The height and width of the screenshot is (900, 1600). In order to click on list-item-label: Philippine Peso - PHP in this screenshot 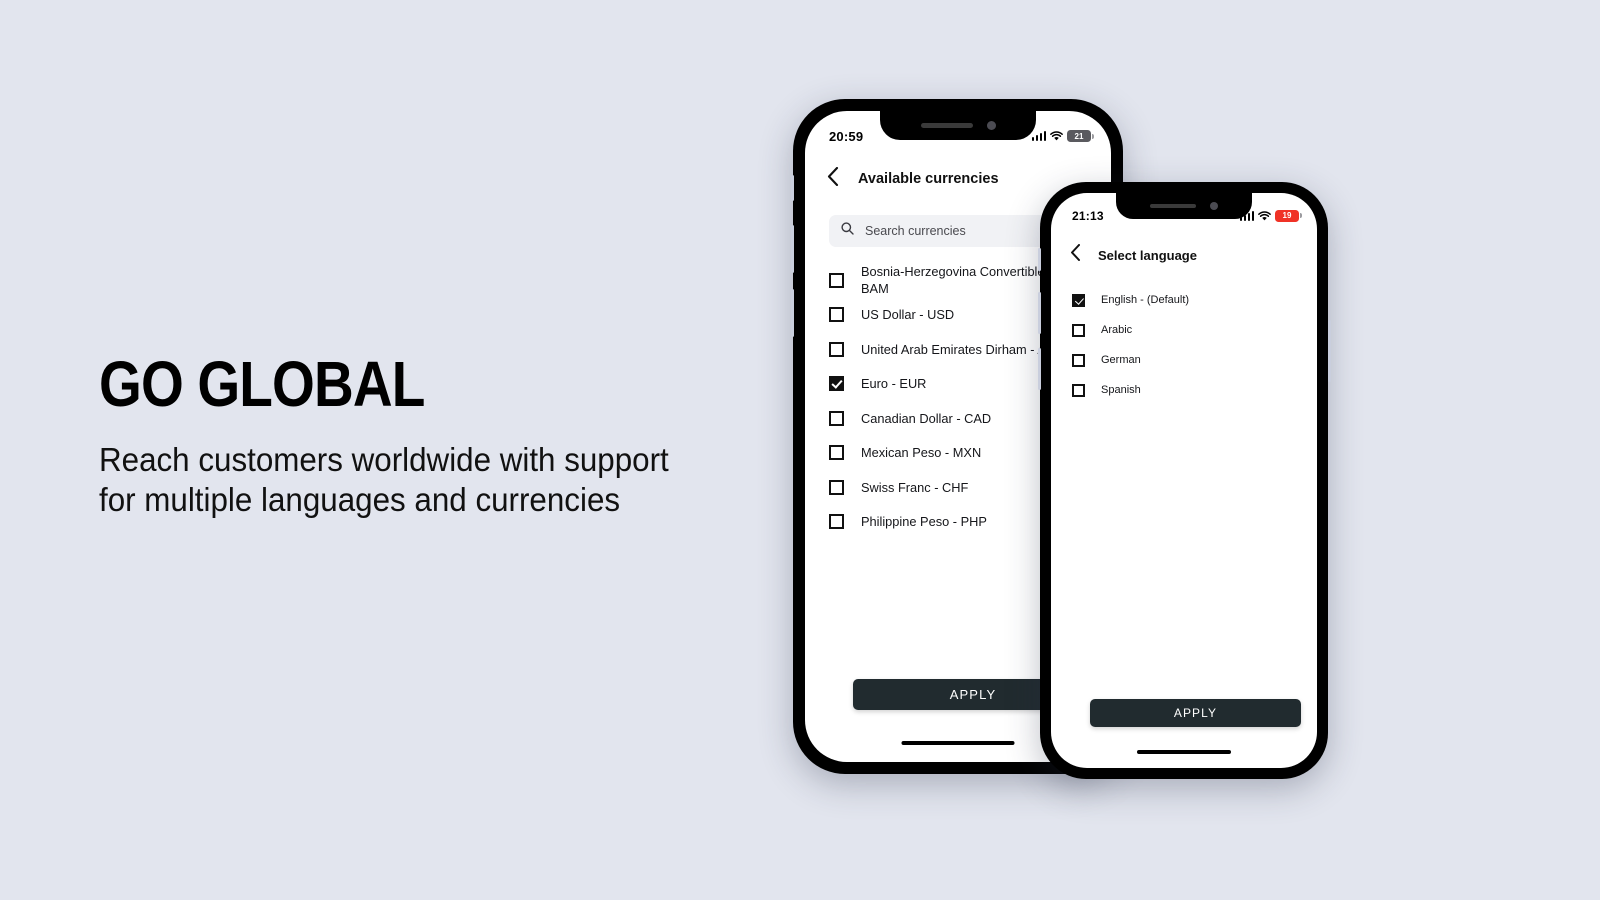, I will do `click(924, 522)`.